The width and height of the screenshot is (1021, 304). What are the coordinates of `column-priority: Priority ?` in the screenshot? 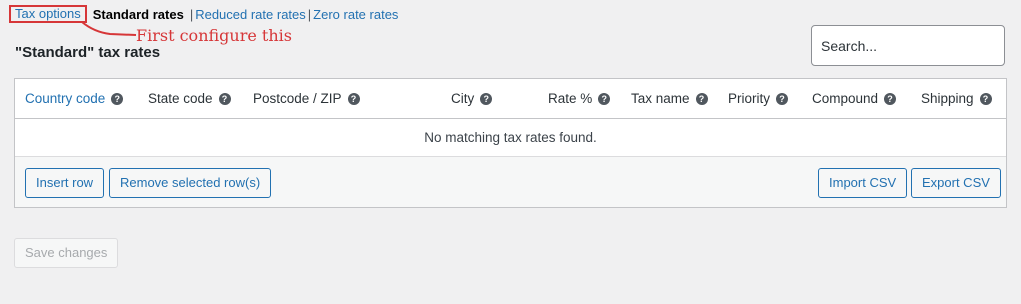 It's located at (758, 98).